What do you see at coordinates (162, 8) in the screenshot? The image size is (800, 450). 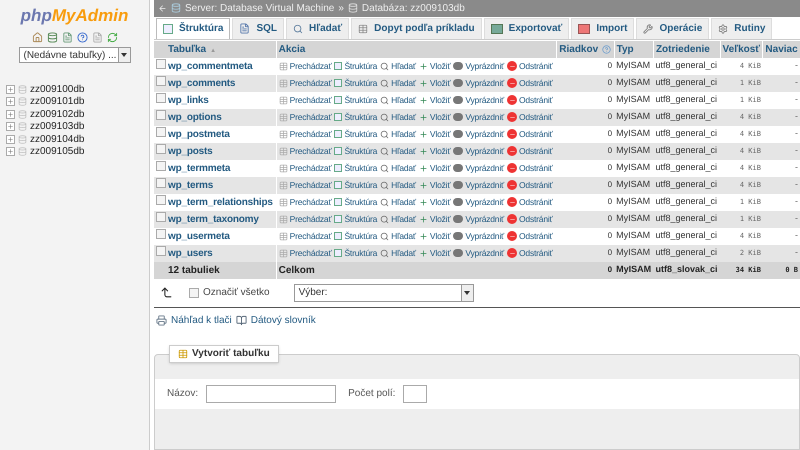 I see `collapse-arrow-icon` at bounding box center [162, 8].